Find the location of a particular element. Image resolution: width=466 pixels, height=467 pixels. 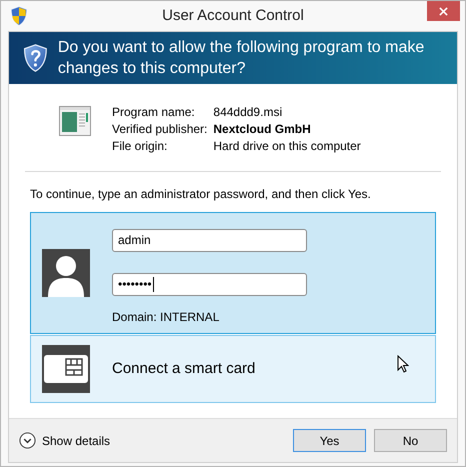

close-button is located at coordinates (443, 11).